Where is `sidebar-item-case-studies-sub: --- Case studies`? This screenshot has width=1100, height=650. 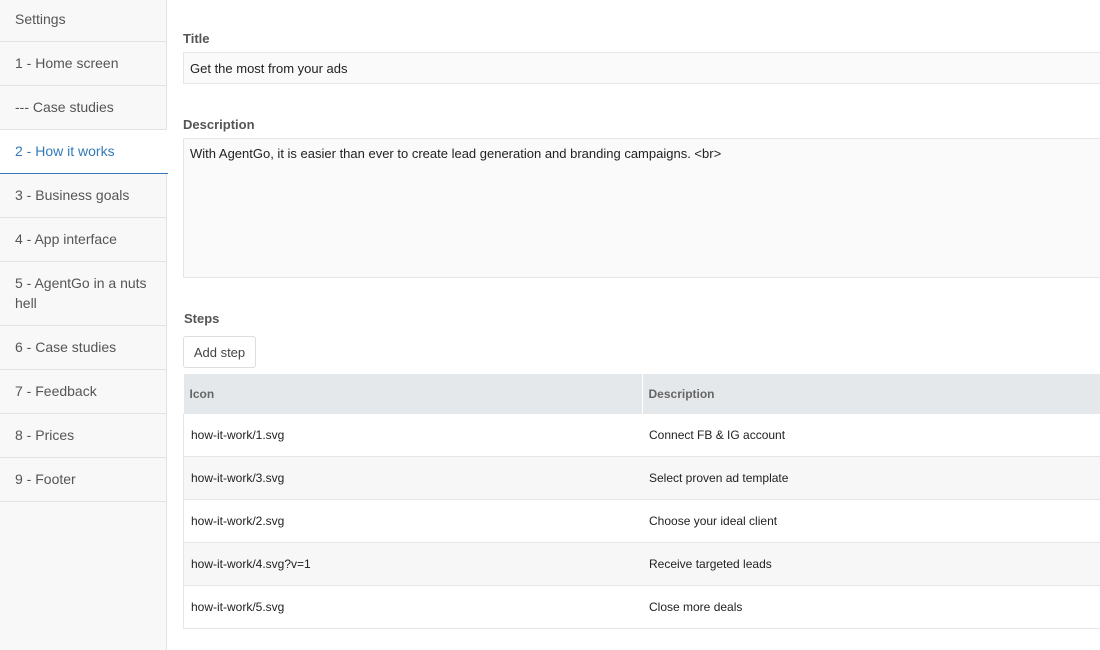
sidebar-item-case-studies-sub: --- Case studies is located at coordinates (83, 108).